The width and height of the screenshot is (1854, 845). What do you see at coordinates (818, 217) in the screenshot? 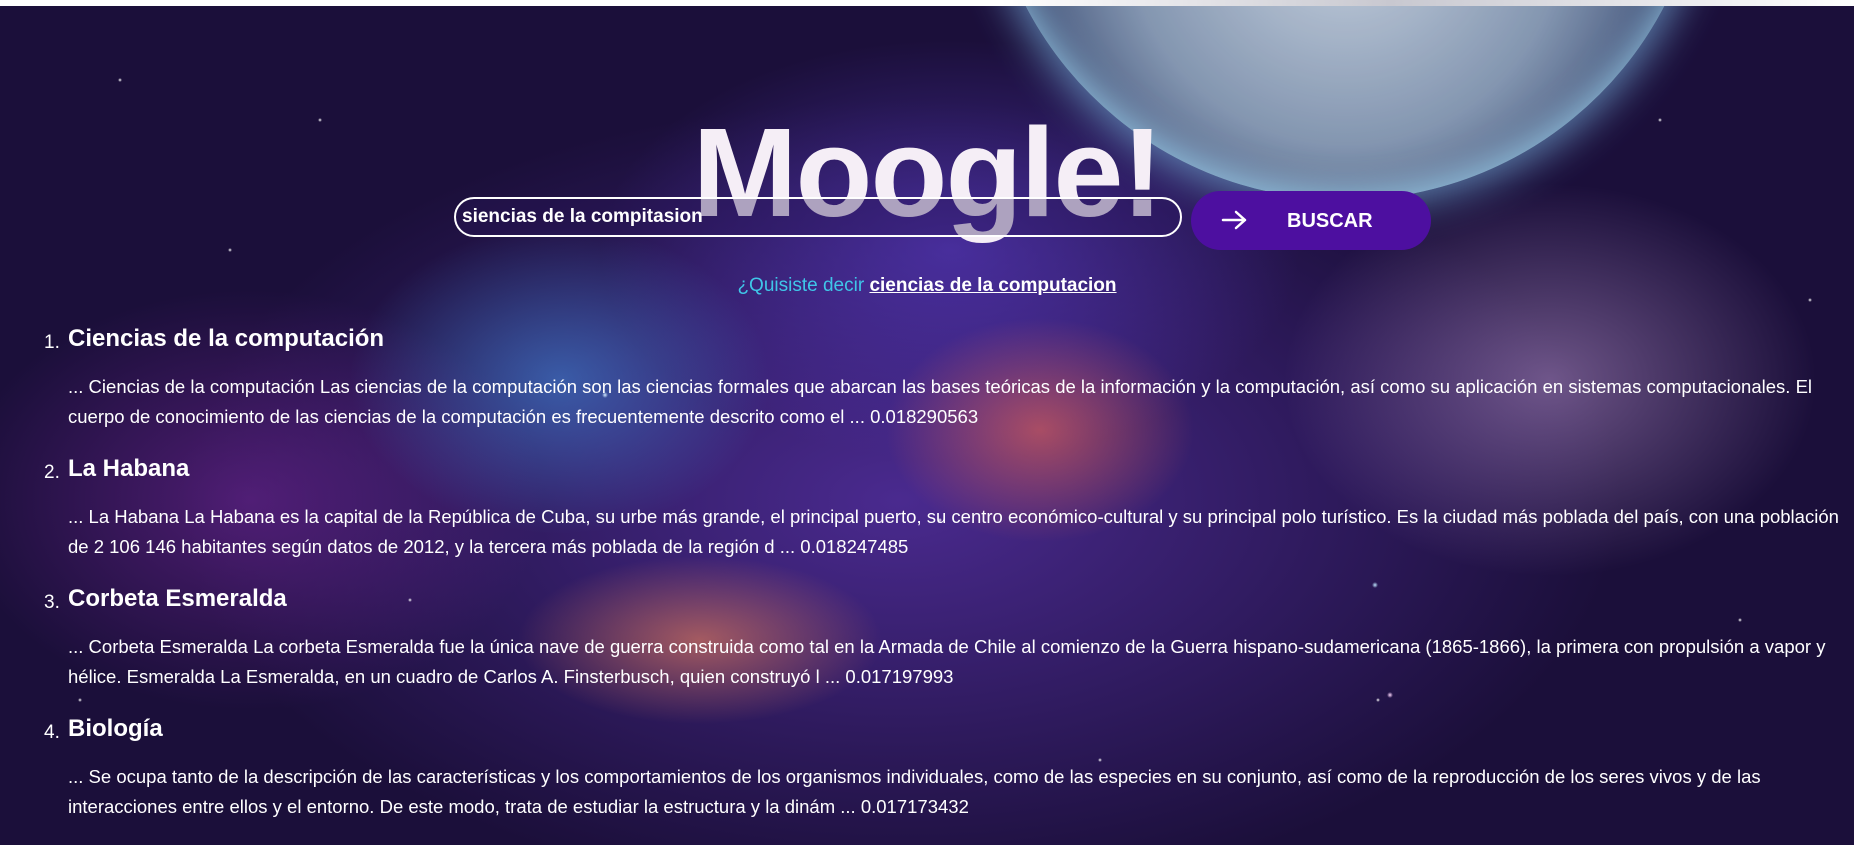
I see `search-input` at bounding box center [818, 217].